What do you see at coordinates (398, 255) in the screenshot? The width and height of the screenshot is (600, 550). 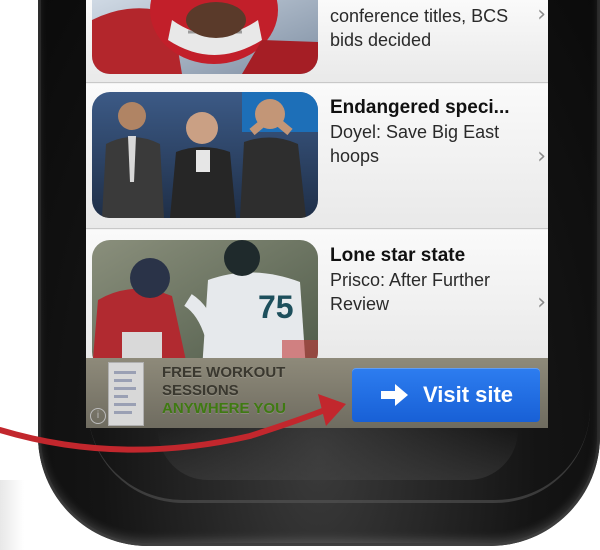 I see `story-headline: Lone star state` at bounding box center [398, 255].